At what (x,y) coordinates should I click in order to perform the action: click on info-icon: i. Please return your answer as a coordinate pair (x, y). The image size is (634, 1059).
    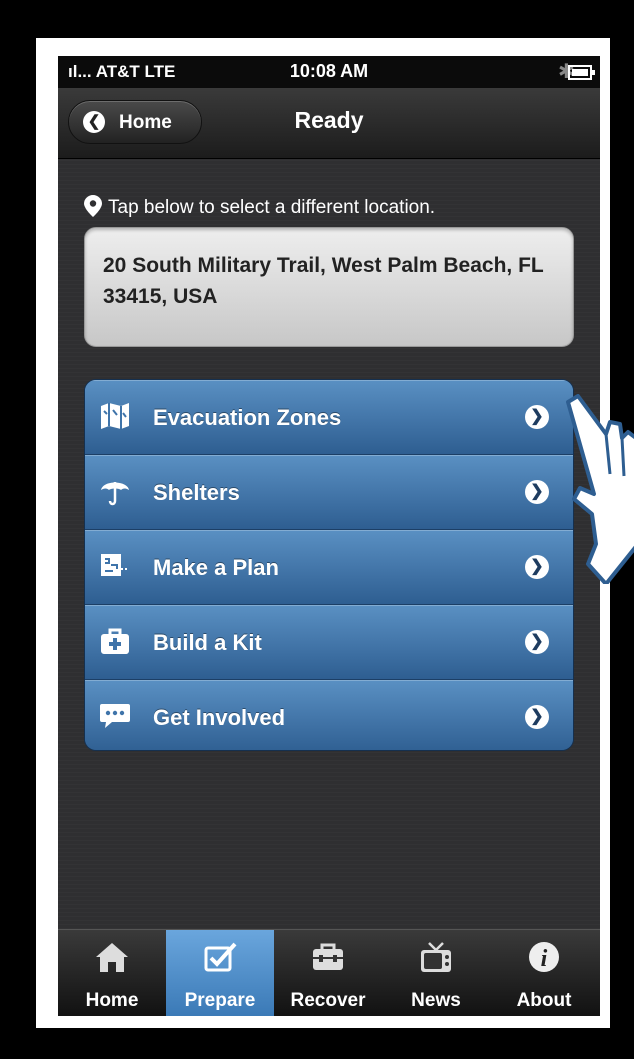
    Looking at the image, I should click on (544, 957).